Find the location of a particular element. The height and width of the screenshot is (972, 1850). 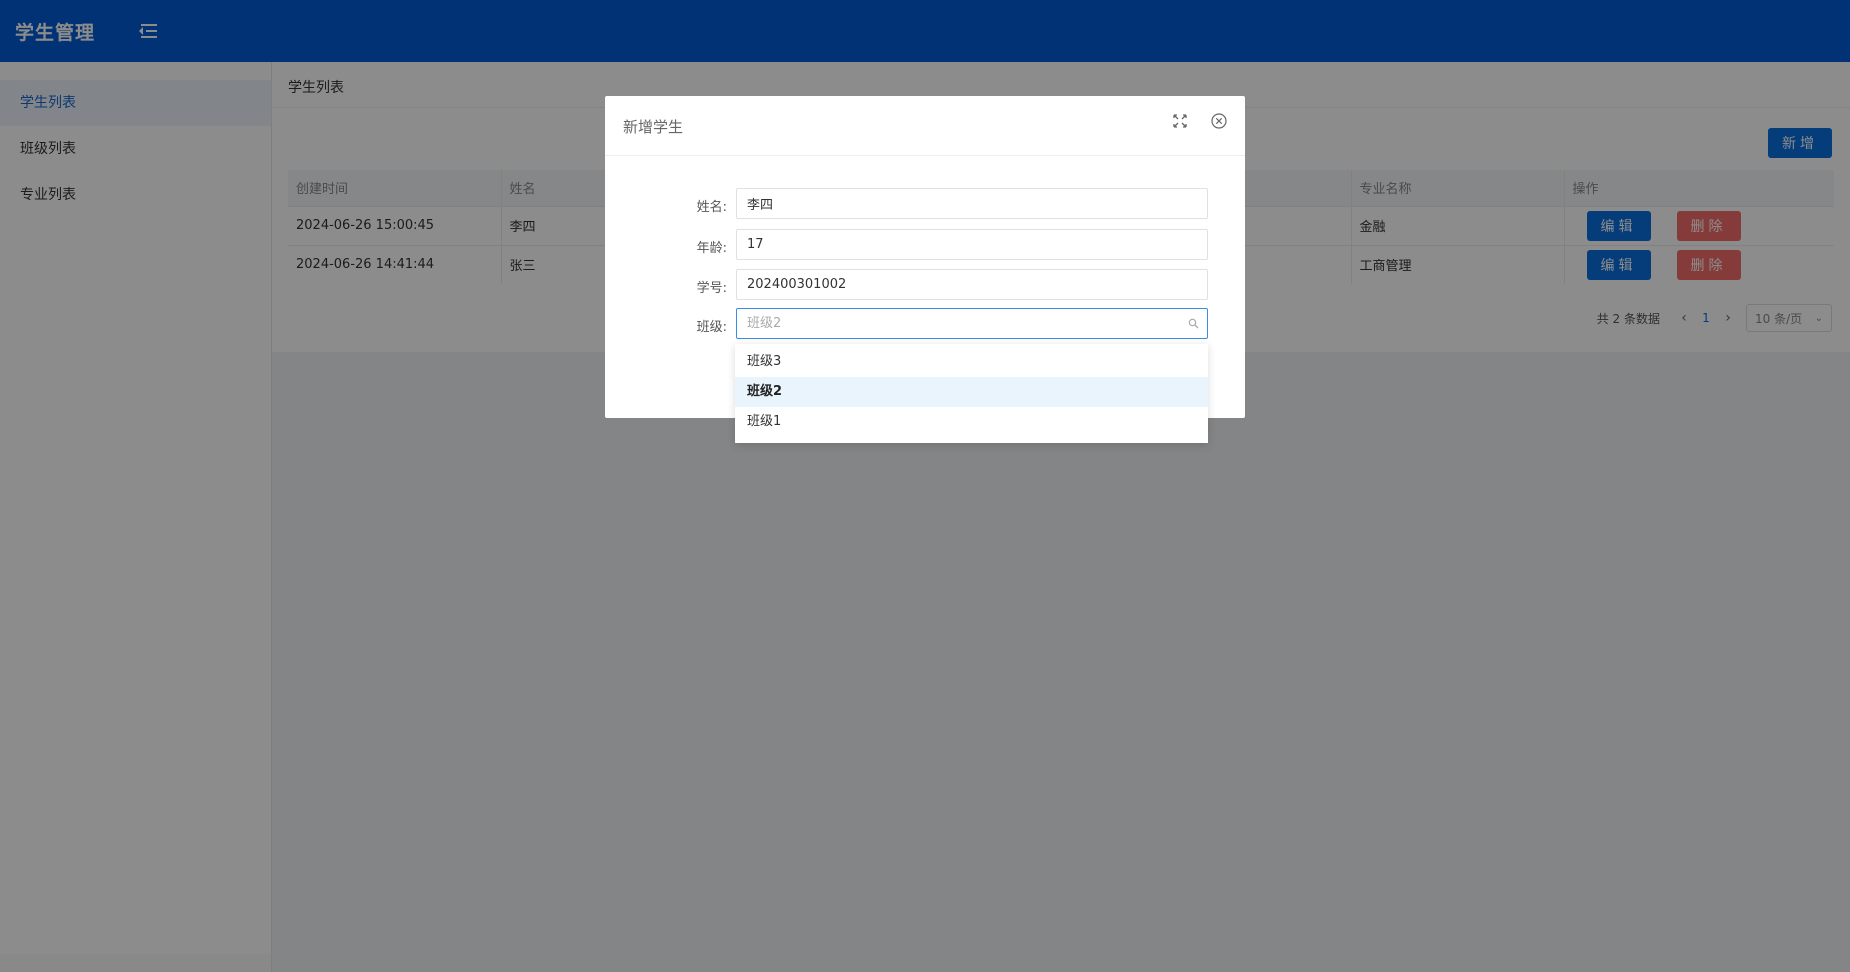

form-row-name: 姓名: is located at coordinates (925, 204).